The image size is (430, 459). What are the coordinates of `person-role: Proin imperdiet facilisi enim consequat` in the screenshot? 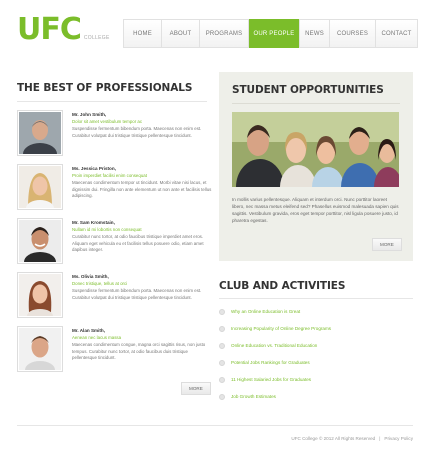 It's located at (109, 175).